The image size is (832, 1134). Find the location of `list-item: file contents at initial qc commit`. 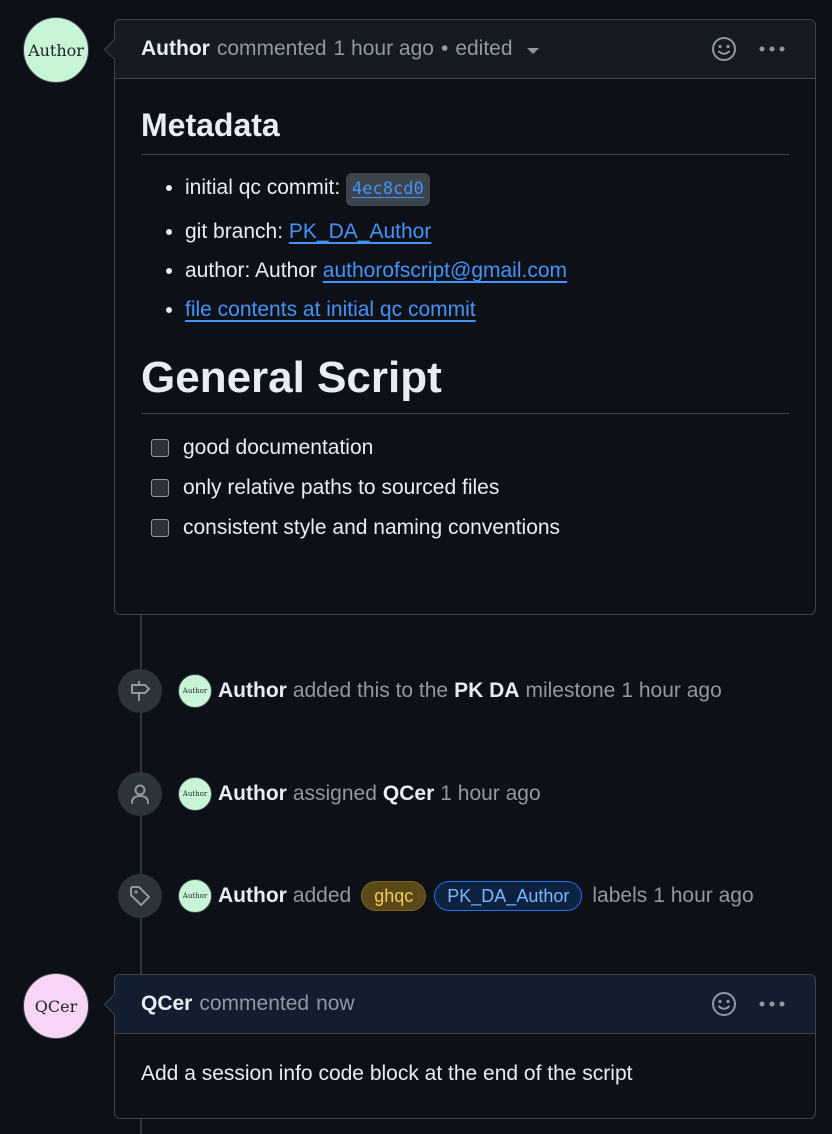

list-item: file contents at initial qc commit is located at coordinates (487, 309).